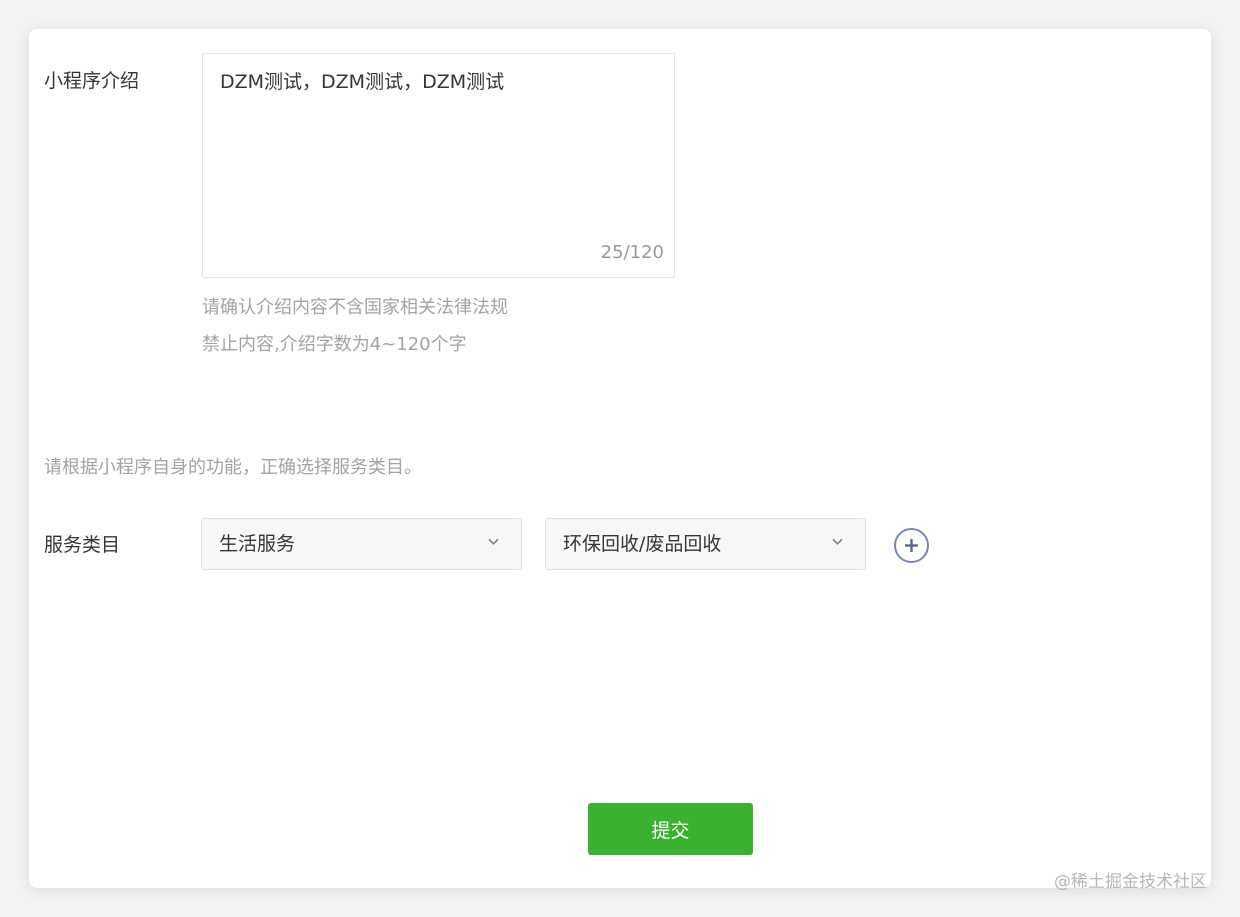  I want to click on intro-tip-line-2: 禁止内容,介绍字数为4~120个字, so click(334, 344).